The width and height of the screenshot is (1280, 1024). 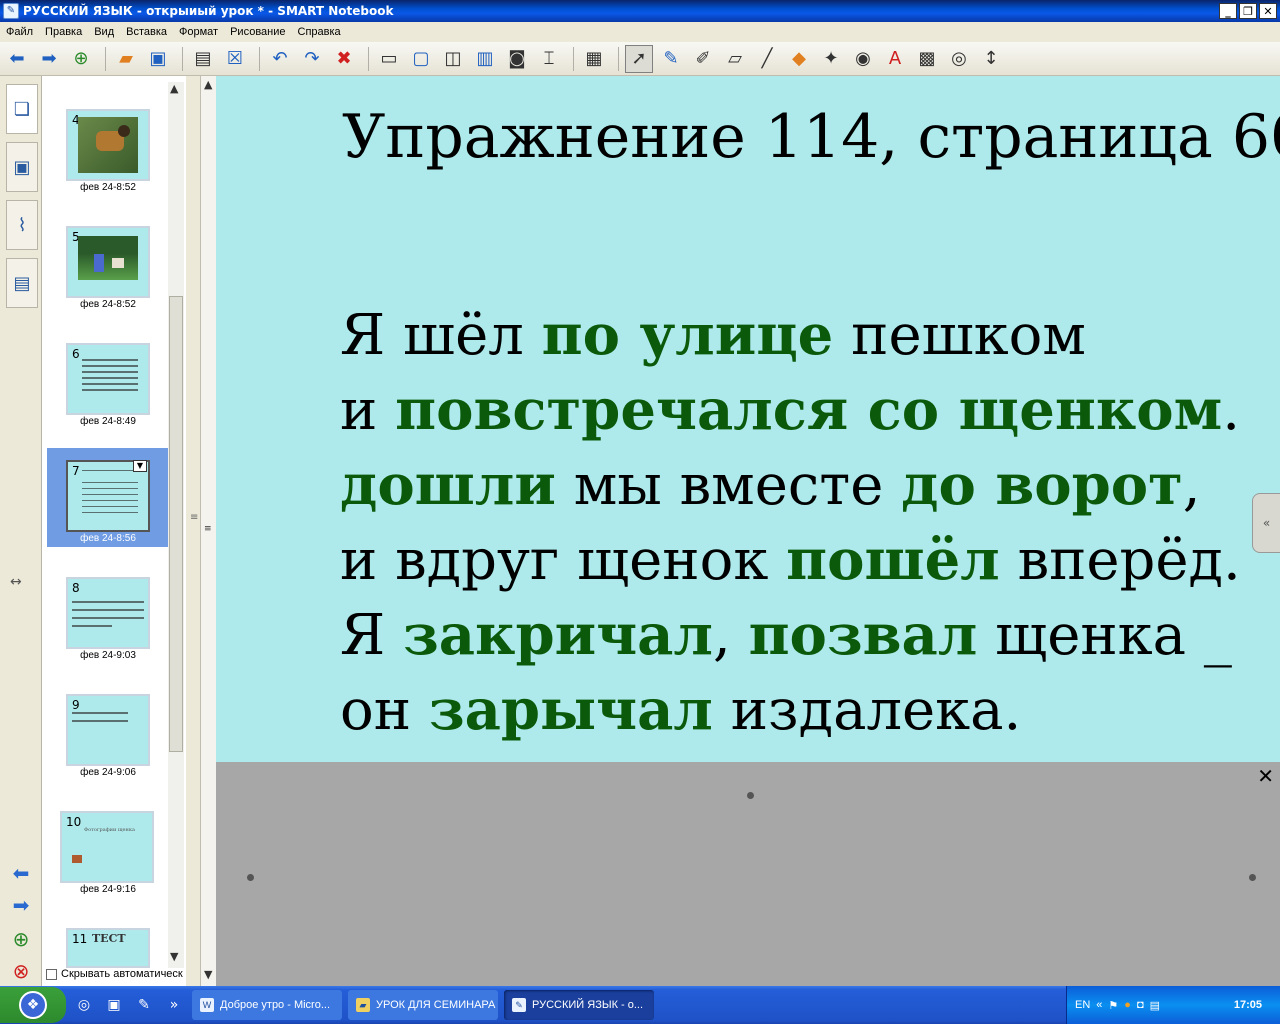 I want to click on selected-page: 7 ▼ фев 24-8:56, so click(x=107, y=497).